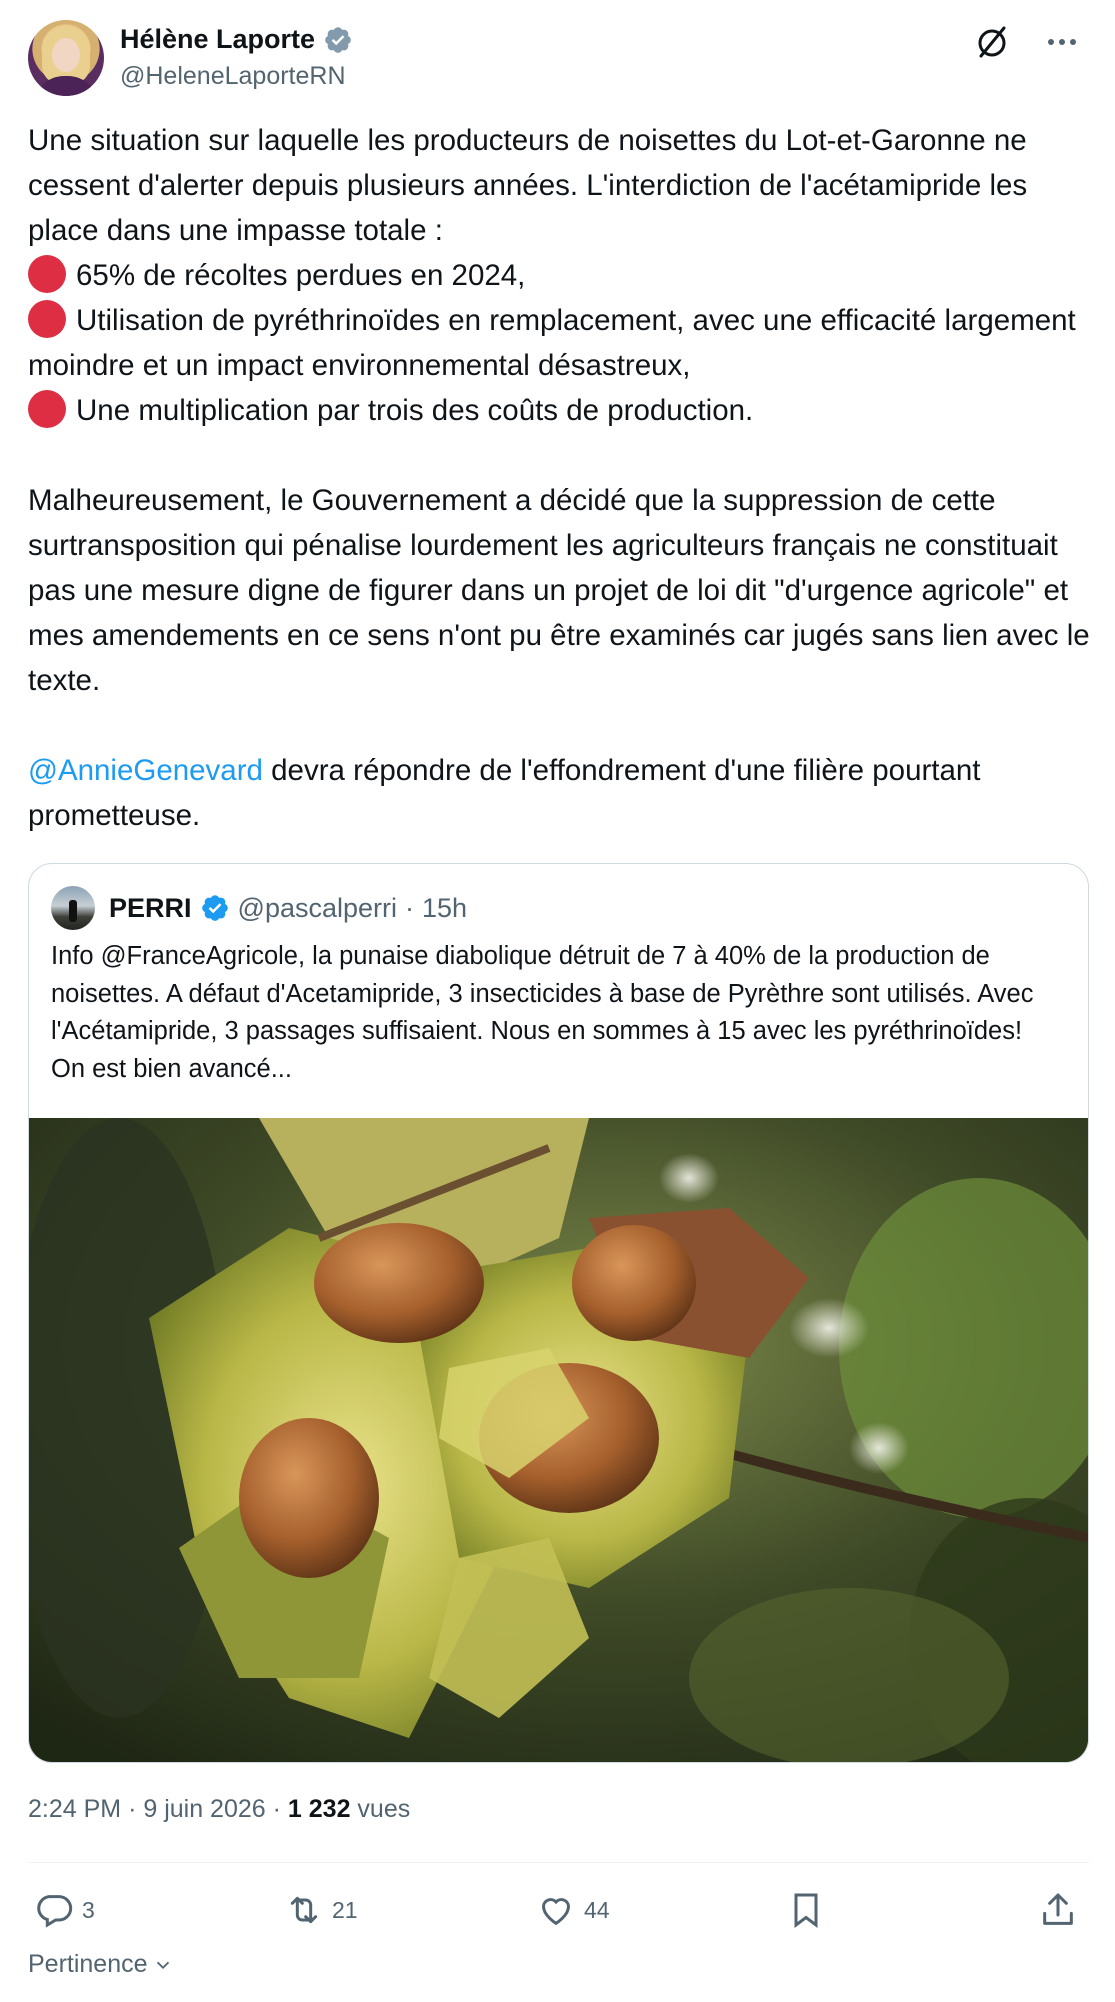  I want to click on tweet-meta: 2:24 PM · 9 juin 2026 · 1 232 vues, so click(219, 1809).